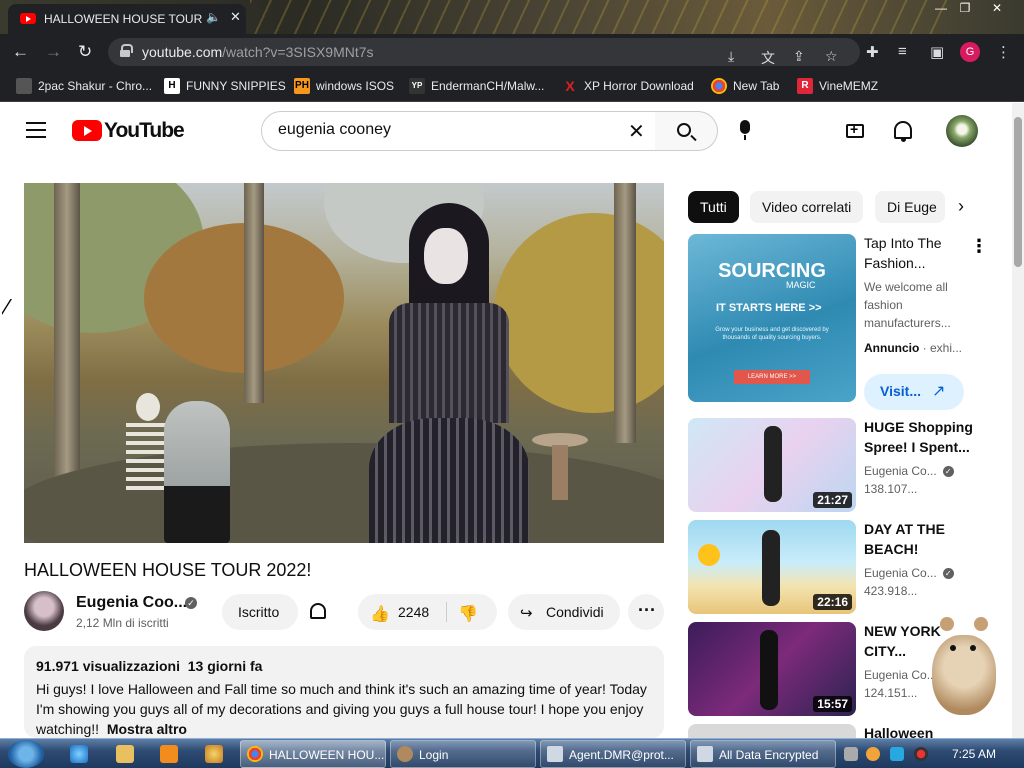 The width and height of the screenshot is (1024, 768). Describe the element at coordinates (772, 465) in the screenshot. I see `related-thumbnail: 21:27` at that location.